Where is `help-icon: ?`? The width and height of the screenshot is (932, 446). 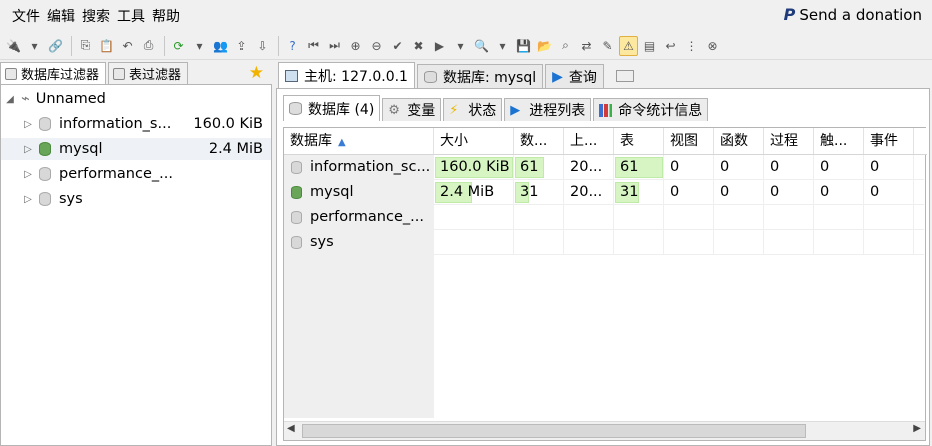 help-icon: ? is located at coordinates (292, 46).